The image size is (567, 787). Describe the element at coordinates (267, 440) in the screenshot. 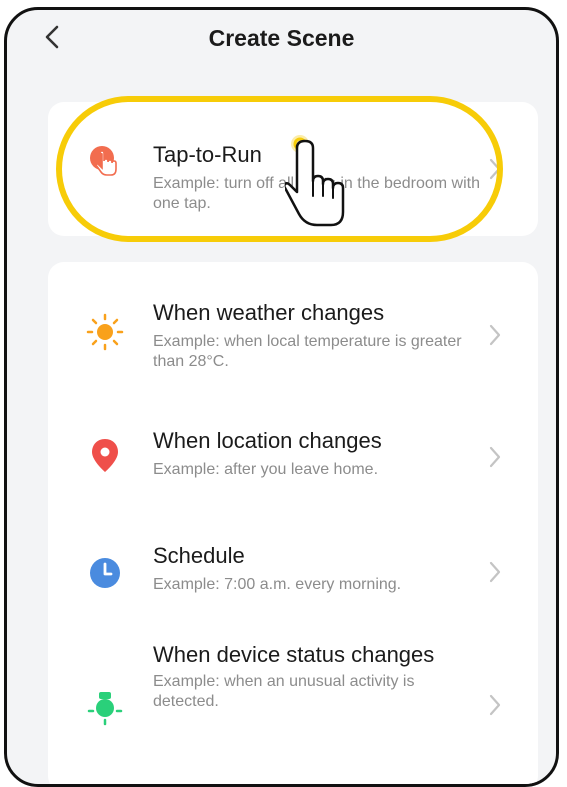

I see `location-title: When location changes` at that location.